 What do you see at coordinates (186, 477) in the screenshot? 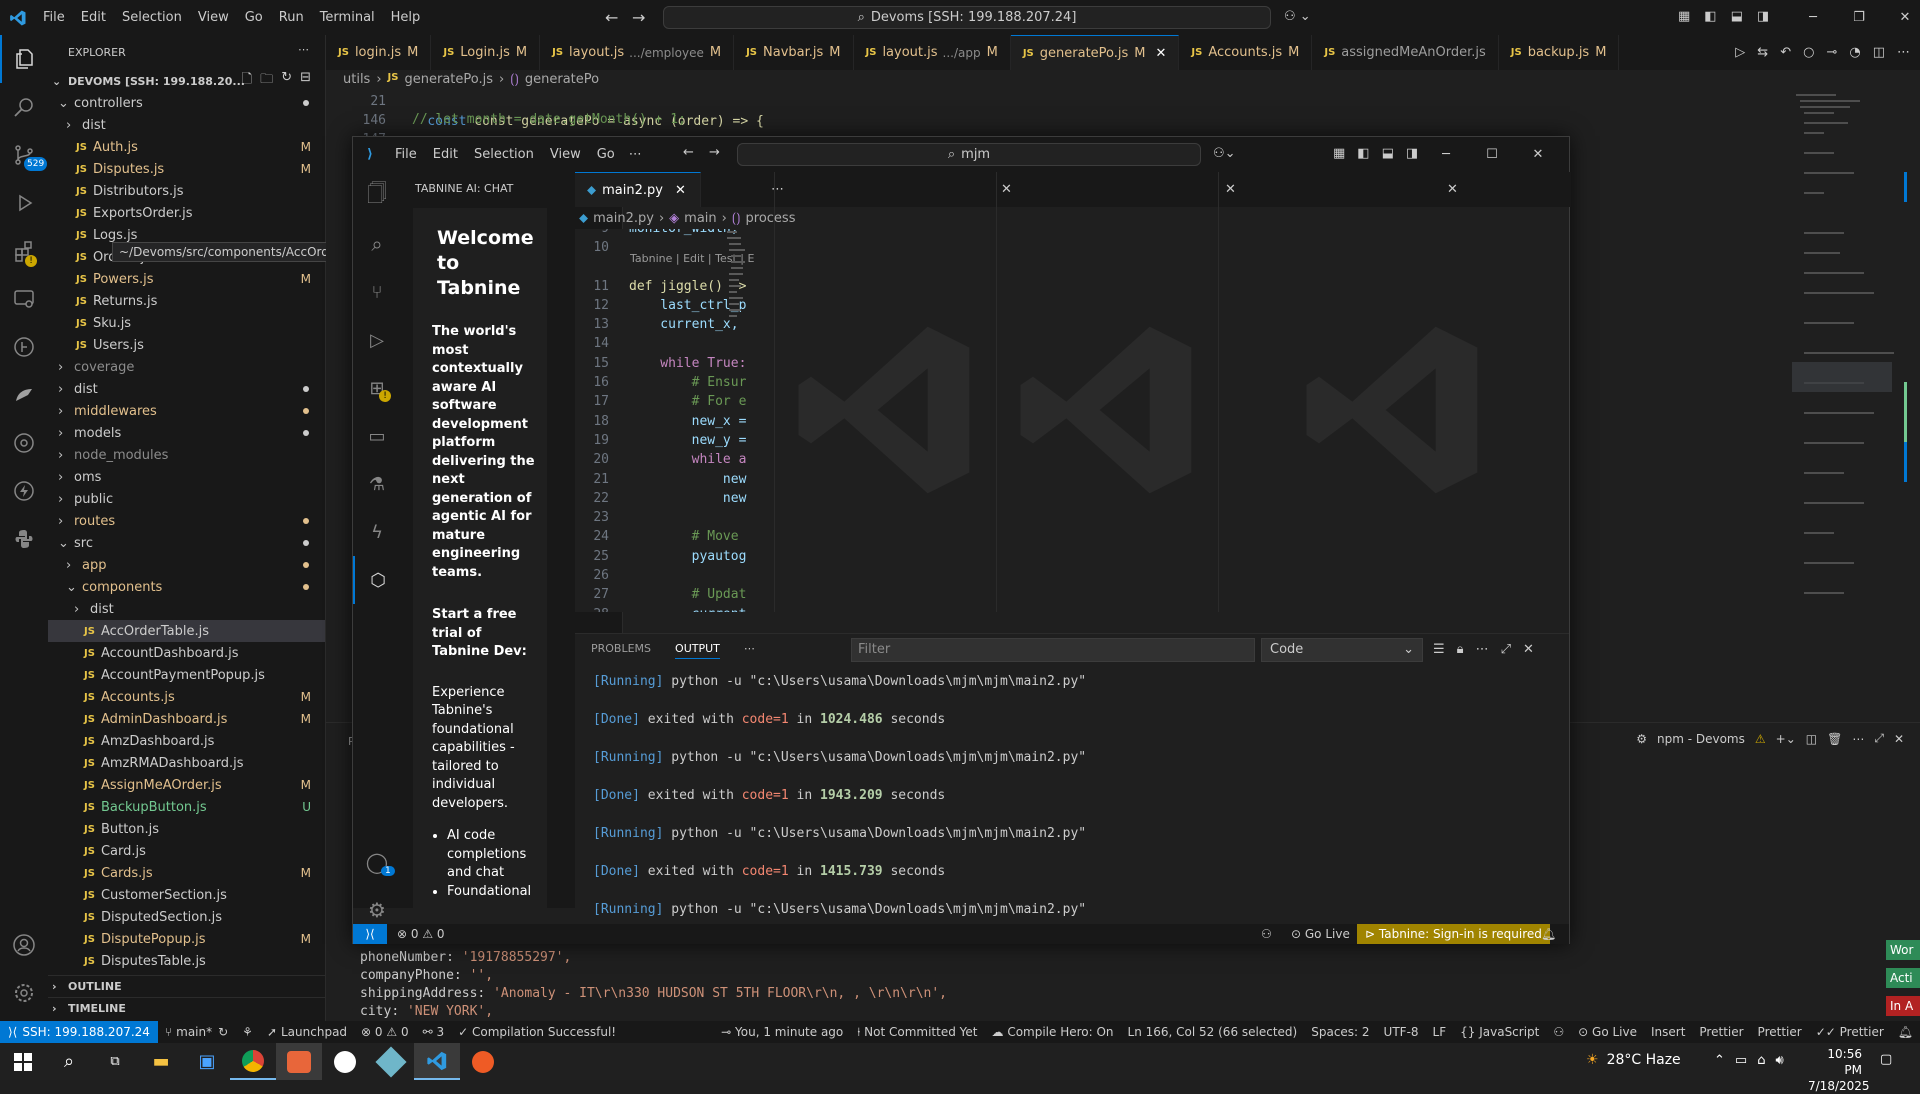
I see `folder-item: › oms` at bounding box center [186, 477].